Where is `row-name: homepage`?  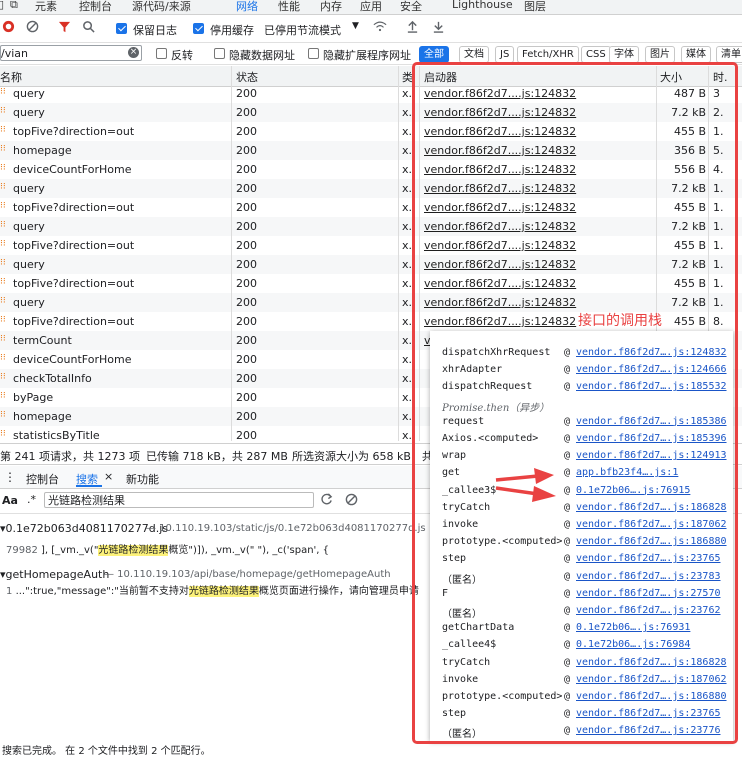 row-name: homepage is located at coordinates (42, 150).